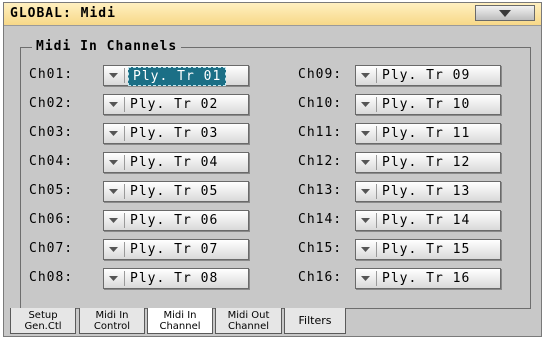 This screenshot has width=549, height=340. I want to click on channel-select: Ply. Tr 10, so click(428, 104).